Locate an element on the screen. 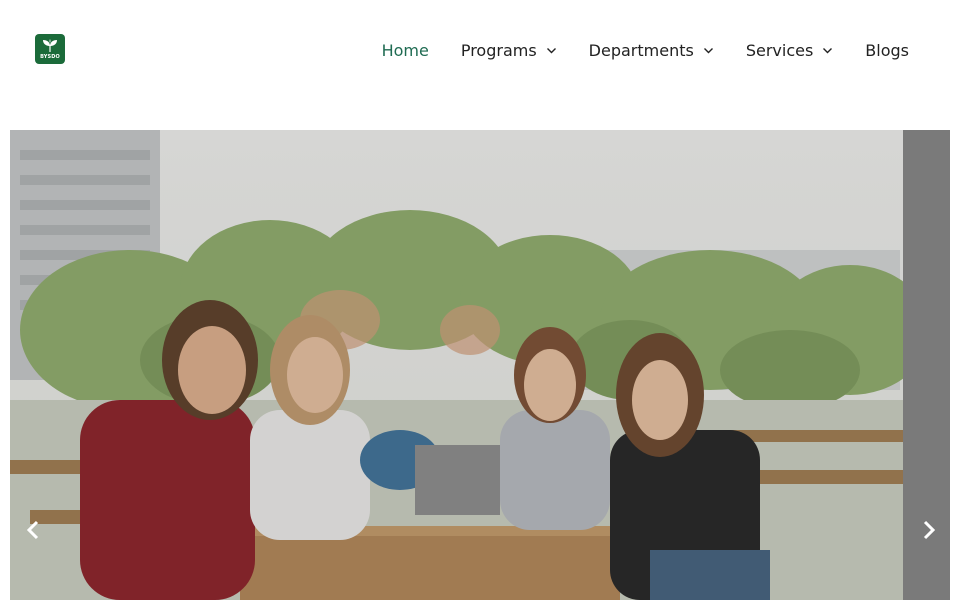  nav-item-blogs: Blogs is located at coordinates (887, 50).